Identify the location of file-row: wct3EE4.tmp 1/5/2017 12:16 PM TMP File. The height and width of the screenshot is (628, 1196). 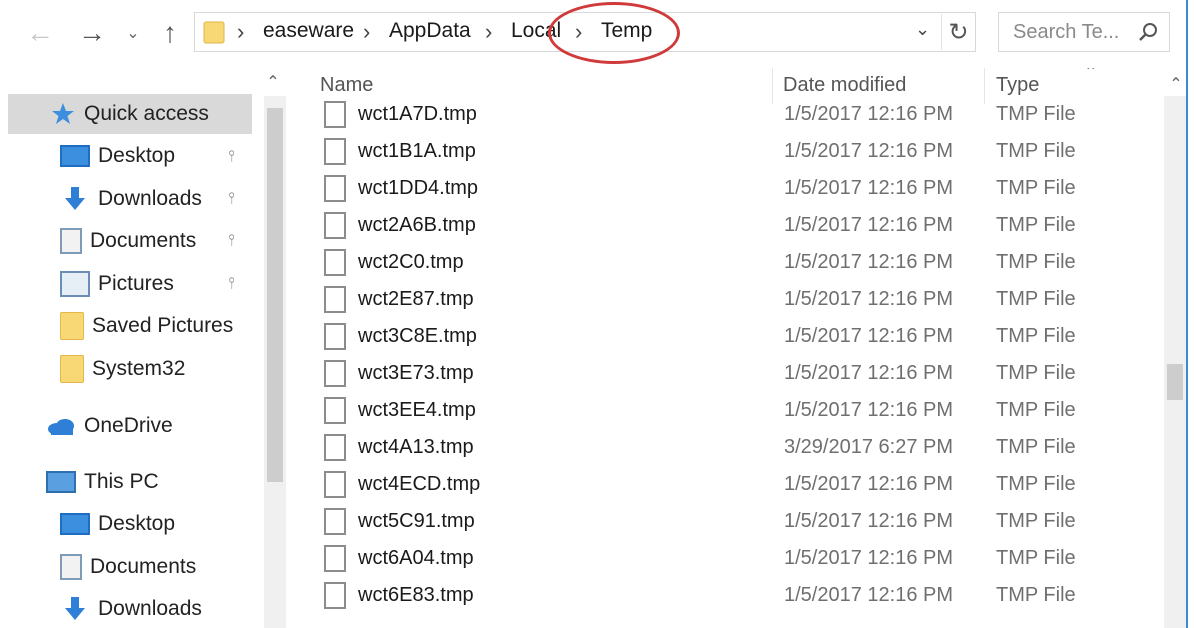
(724, 410).